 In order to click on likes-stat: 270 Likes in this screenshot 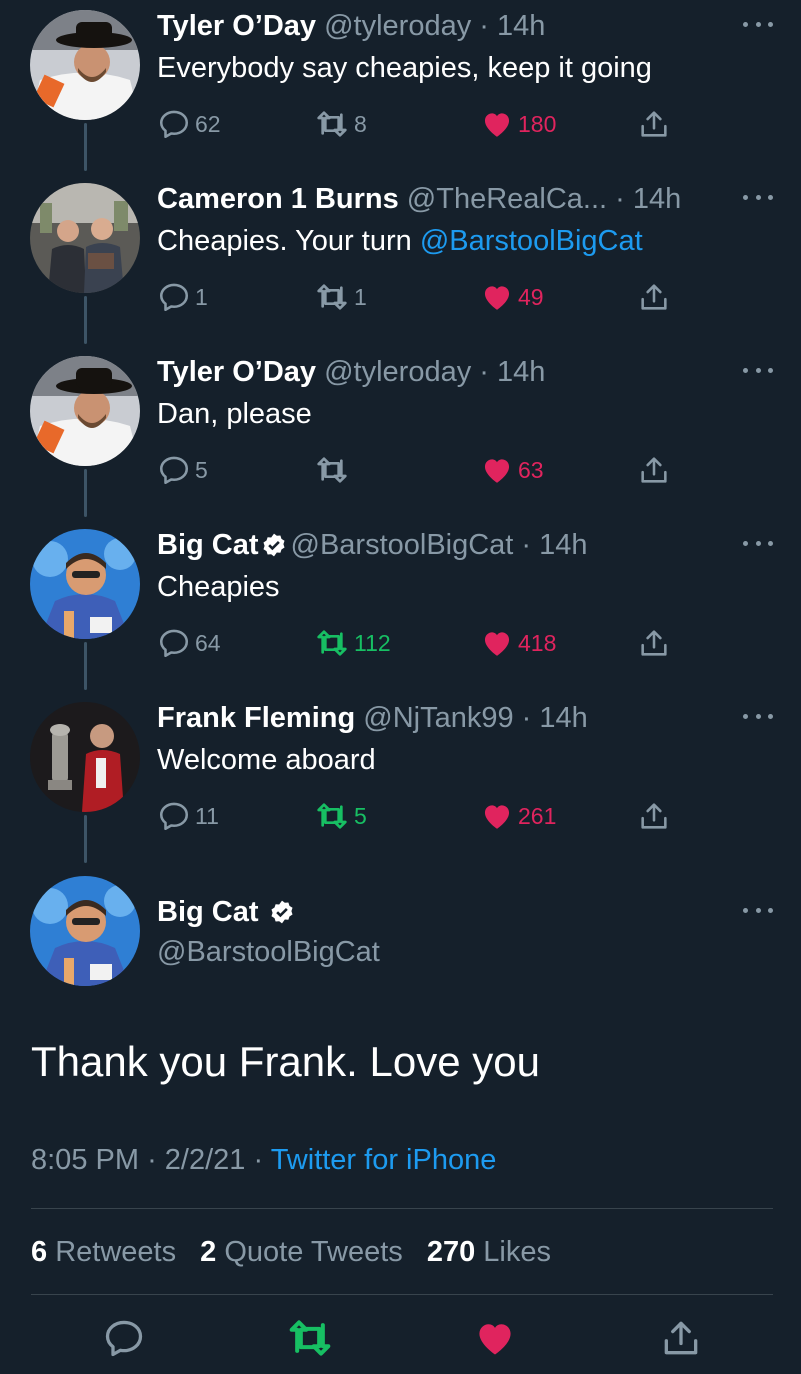, I will do `click(489, 1252)`.